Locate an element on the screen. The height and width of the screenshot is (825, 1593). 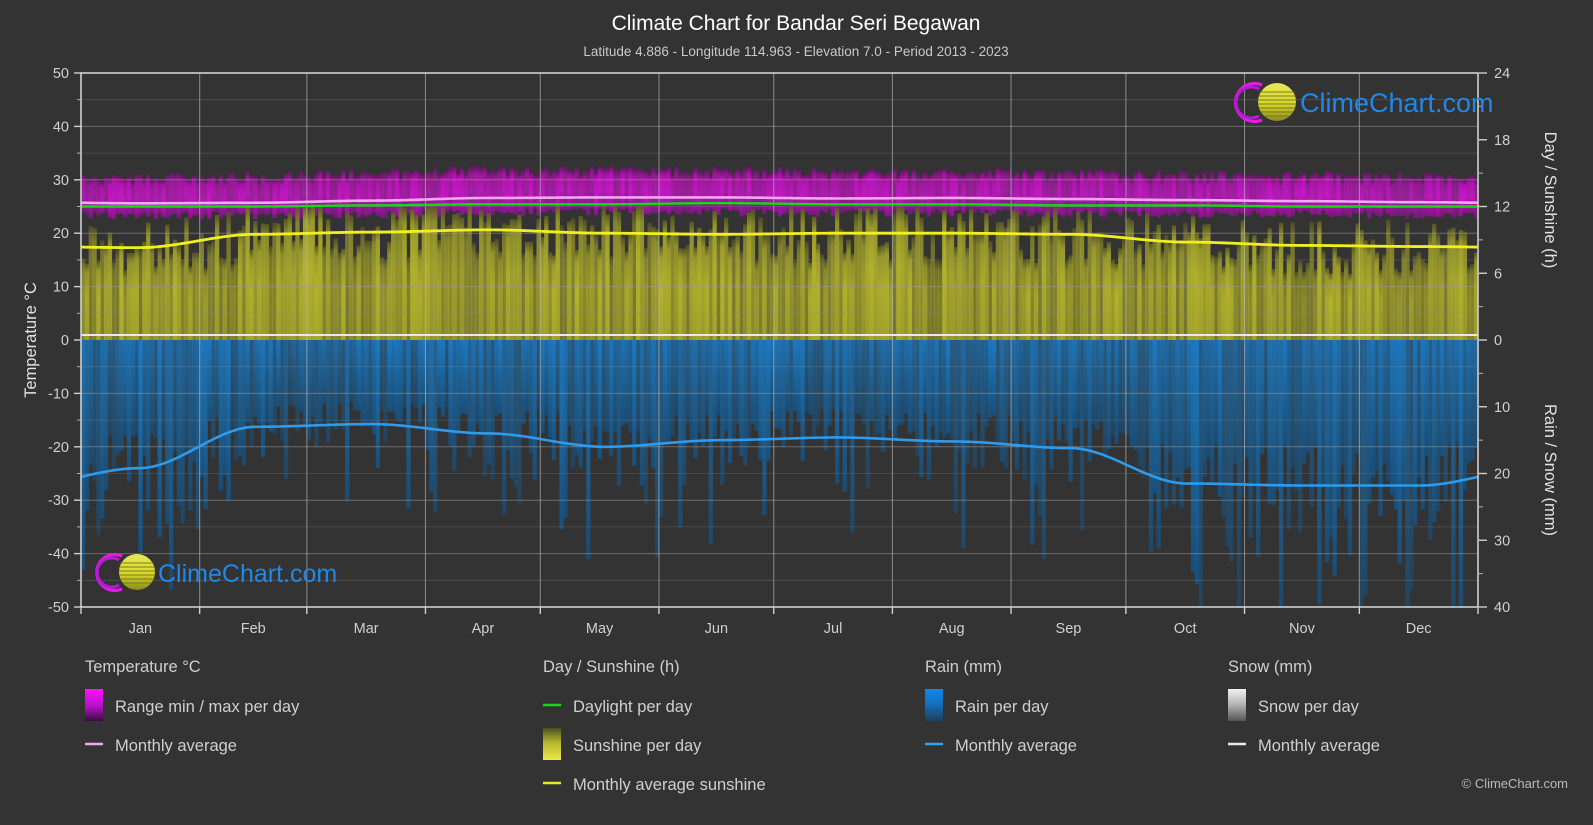
chart-title: Climate Chart for Bandar Seri Begawan is located at coordinates (796, 23).